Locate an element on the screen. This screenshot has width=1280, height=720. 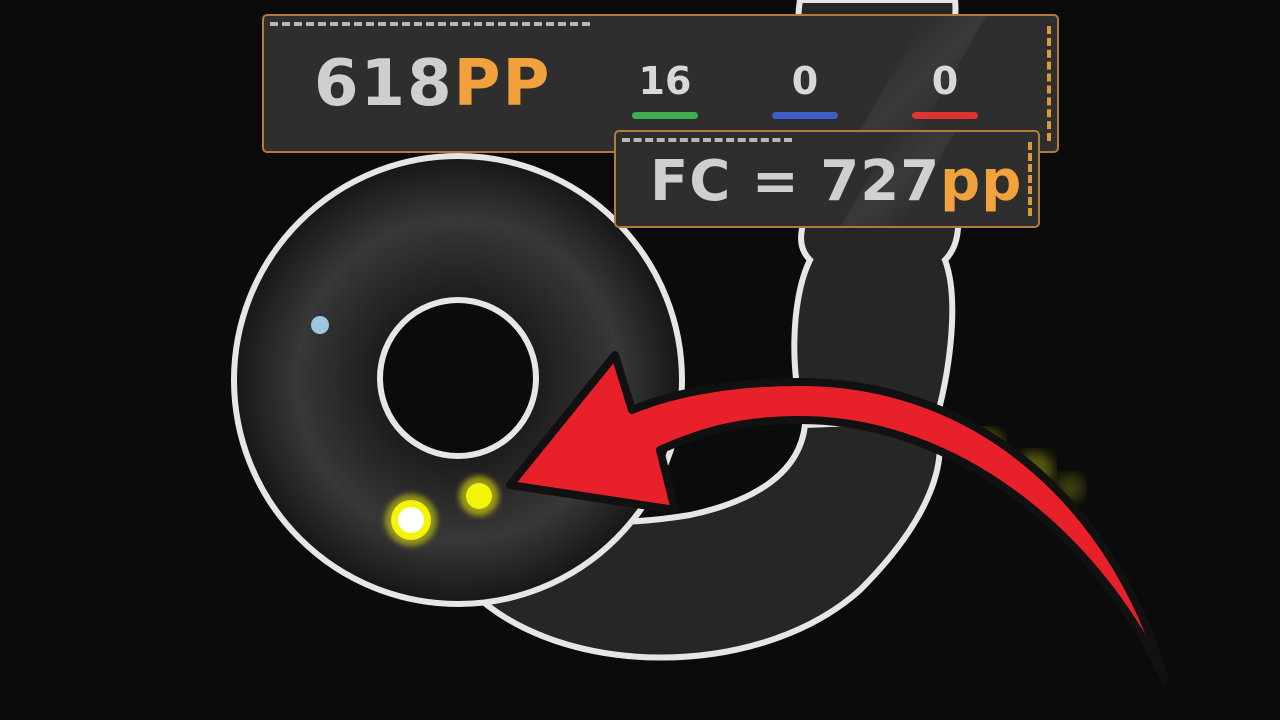
pp-value: 618 is located at coordinates (384, 84).